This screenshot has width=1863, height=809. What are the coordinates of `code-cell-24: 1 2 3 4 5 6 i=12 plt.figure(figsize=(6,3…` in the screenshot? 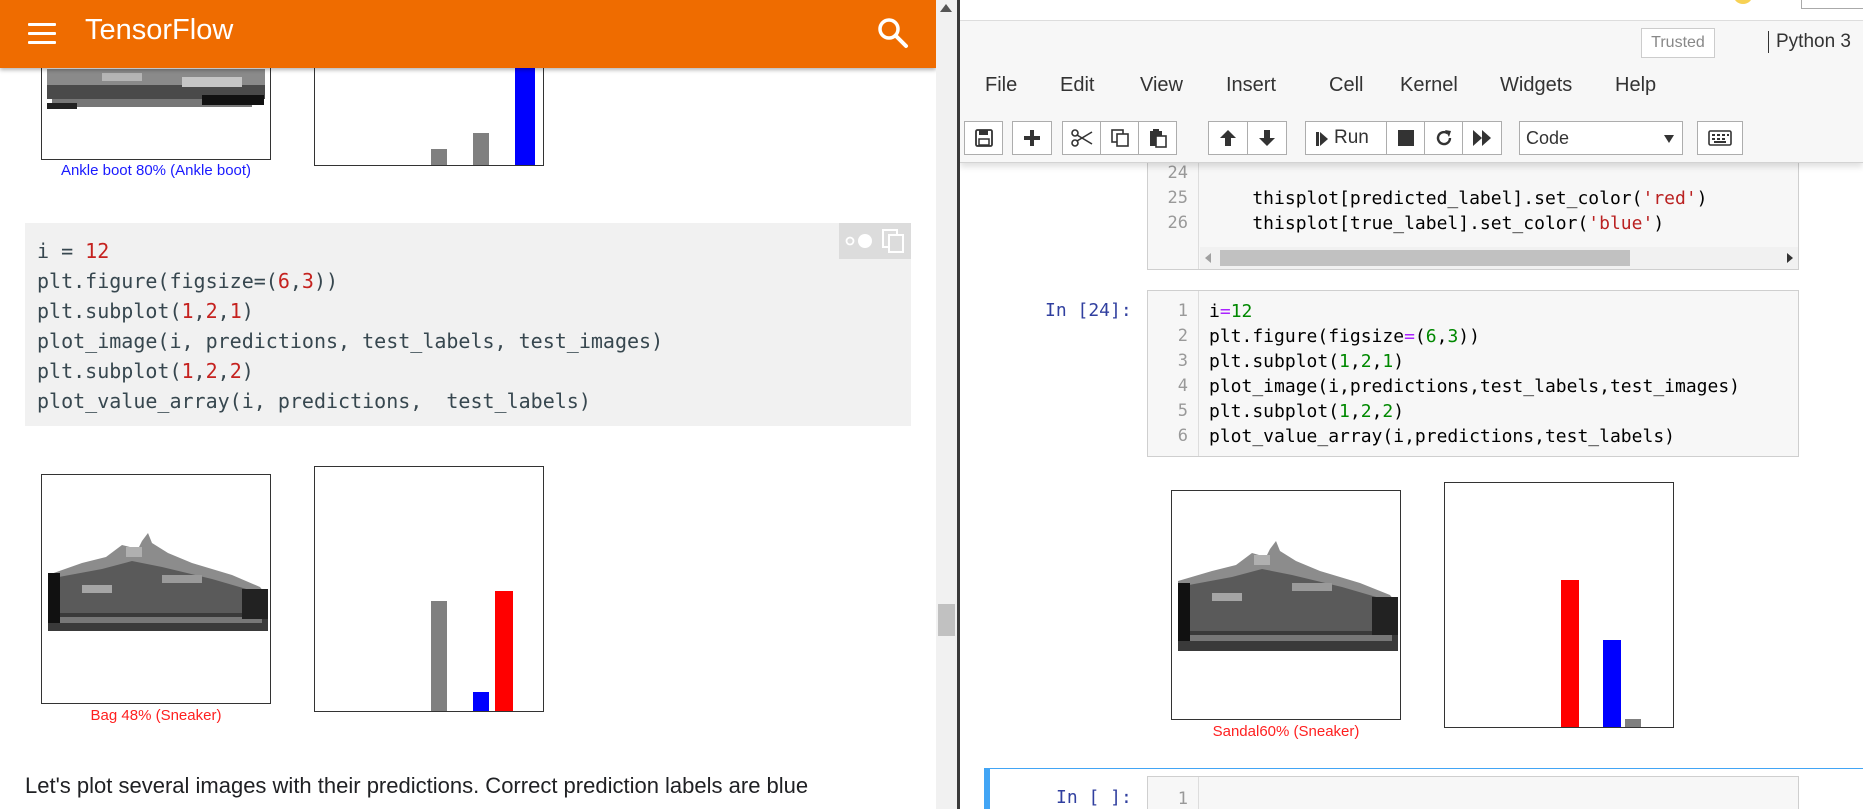 It's located at (1473, 373).